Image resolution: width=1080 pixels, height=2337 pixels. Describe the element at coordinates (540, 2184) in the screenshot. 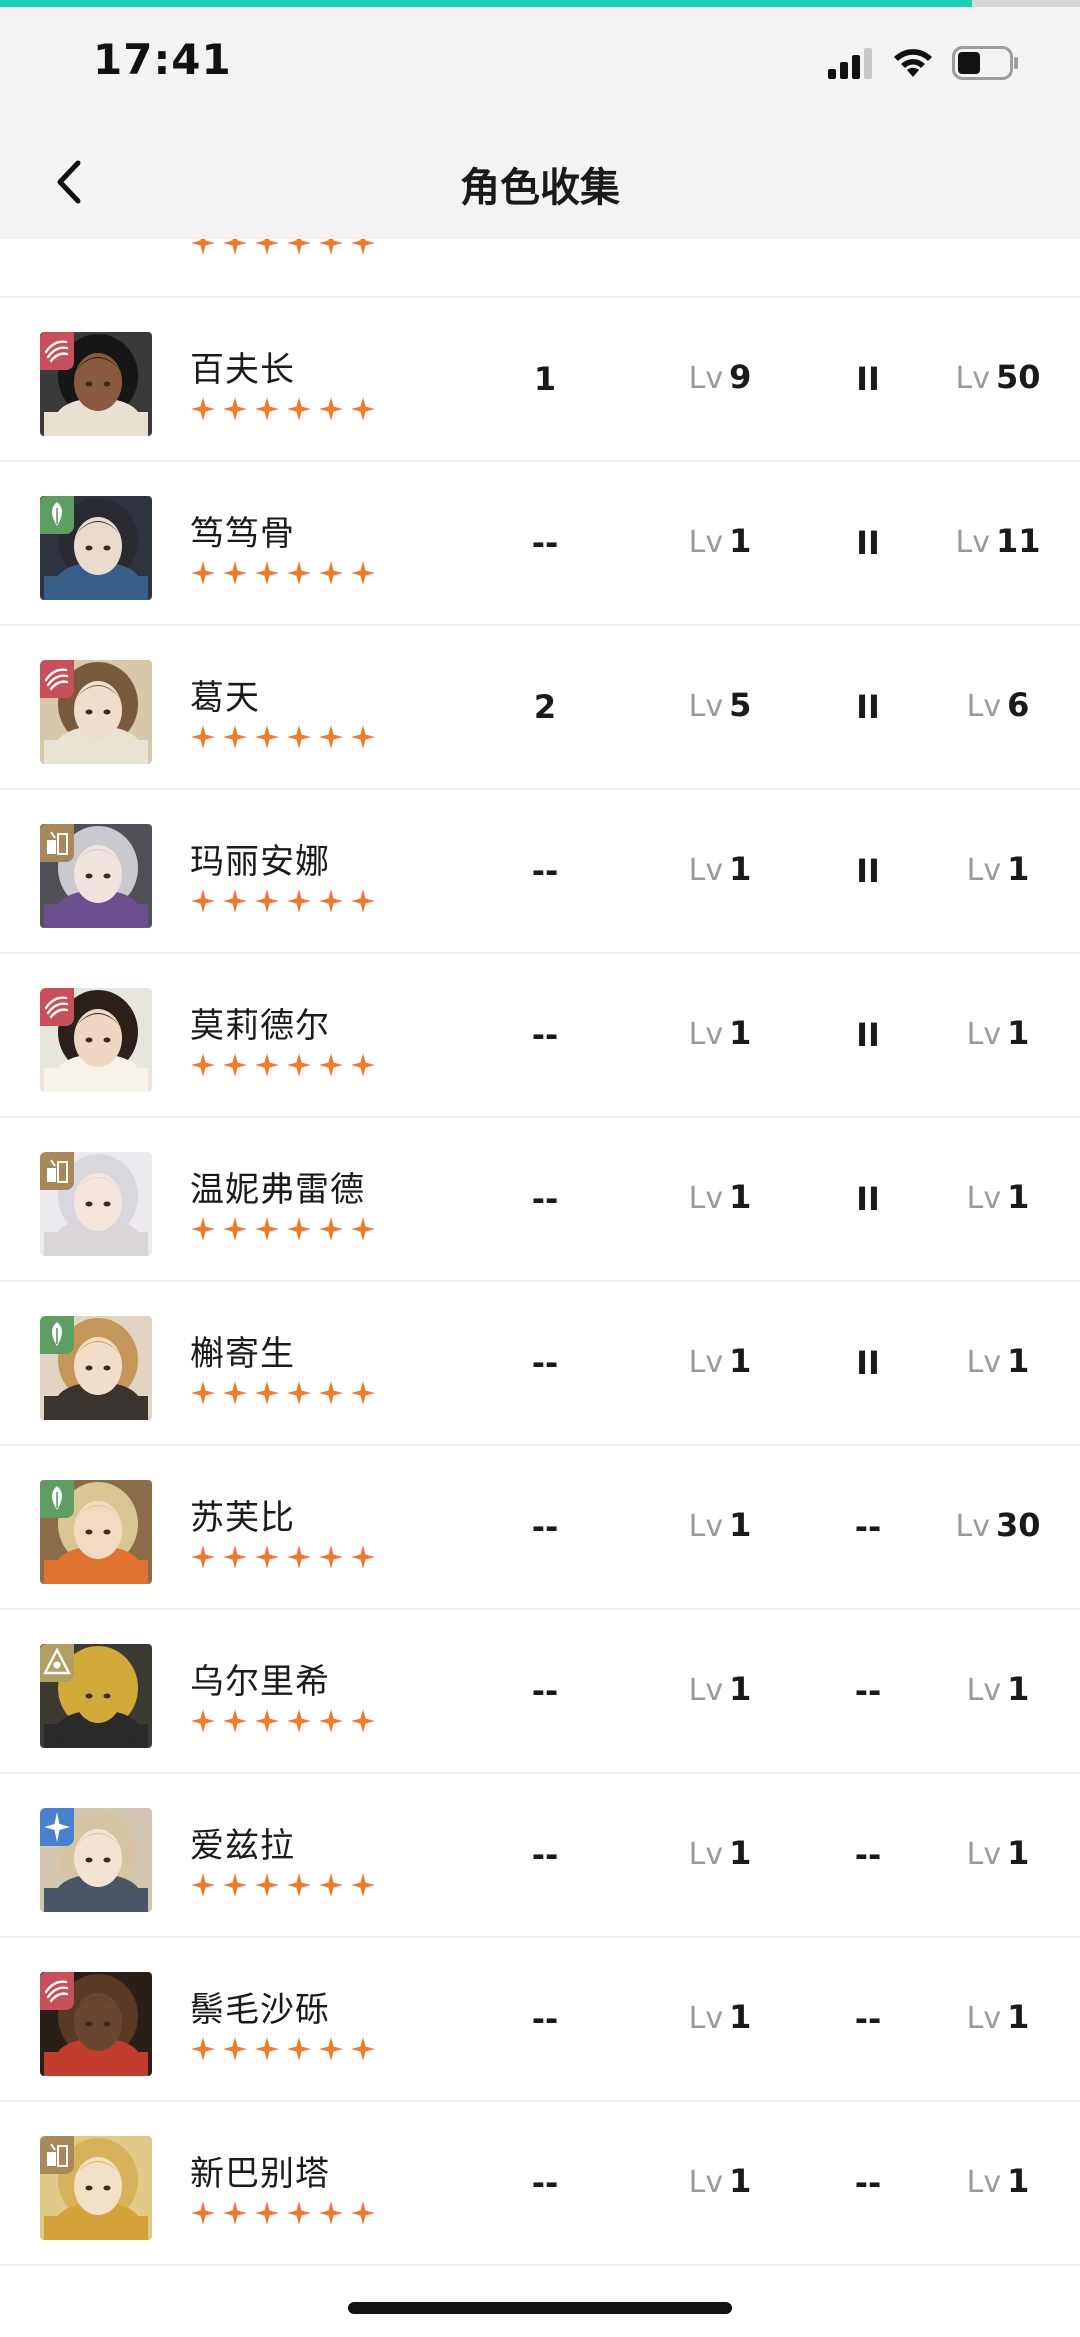

I see `character-row: 新巴别塔 -- Lv 1 -- Lv 1` at that location.